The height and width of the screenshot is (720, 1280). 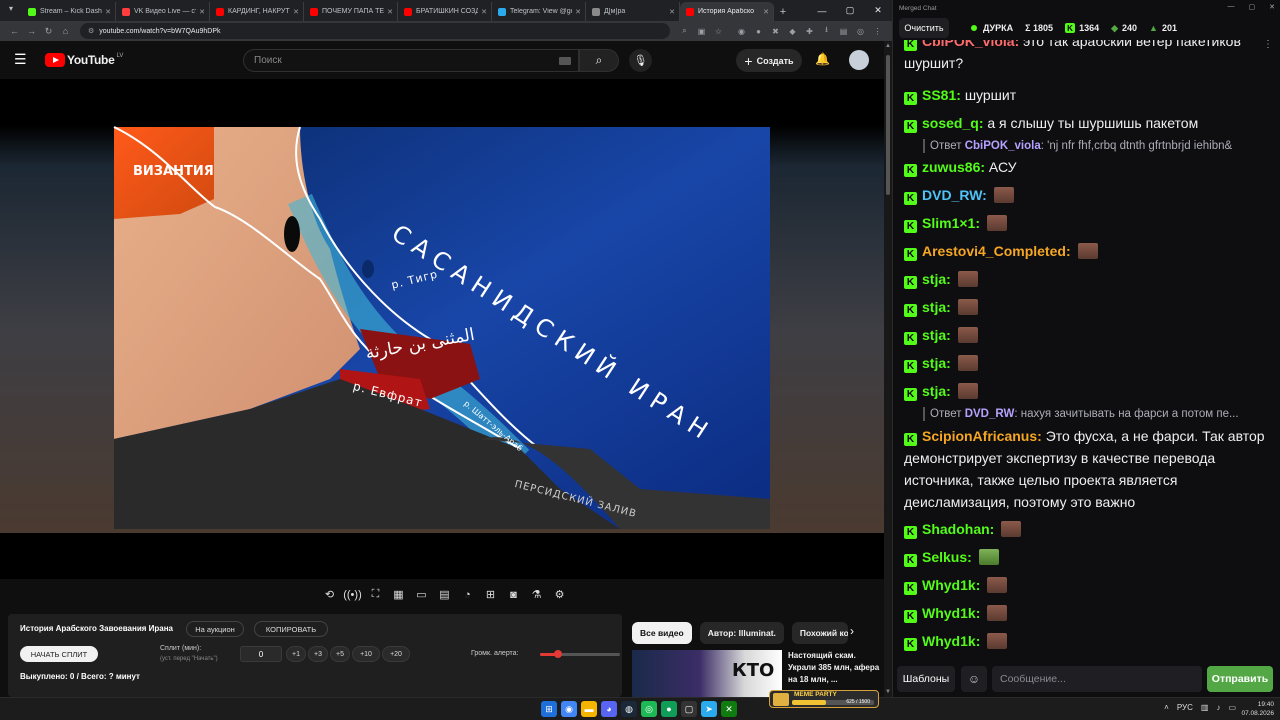 I want to click on screen-record-icon: ⛶, so click(x=375, y=594).